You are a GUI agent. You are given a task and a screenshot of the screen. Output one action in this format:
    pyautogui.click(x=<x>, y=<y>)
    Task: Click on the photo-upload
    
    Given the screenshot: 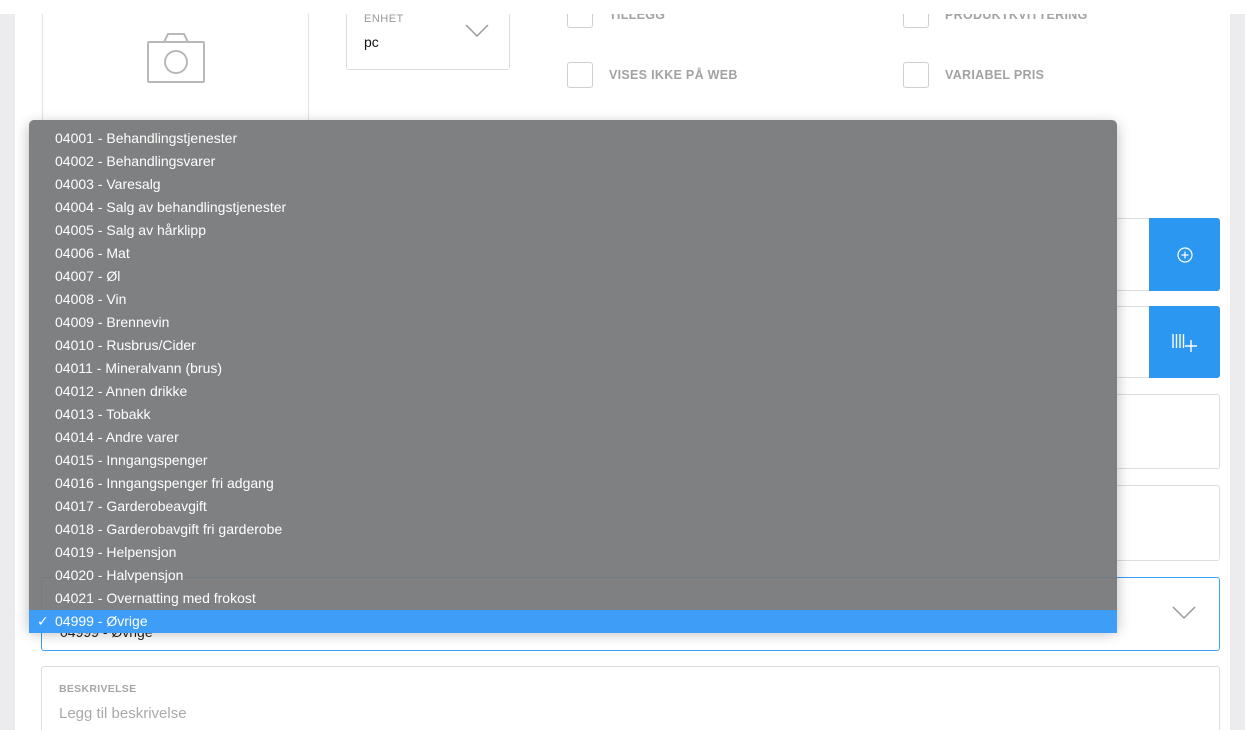 What is the action you would take?
    pyautogui.click(x=175, y=62)
    